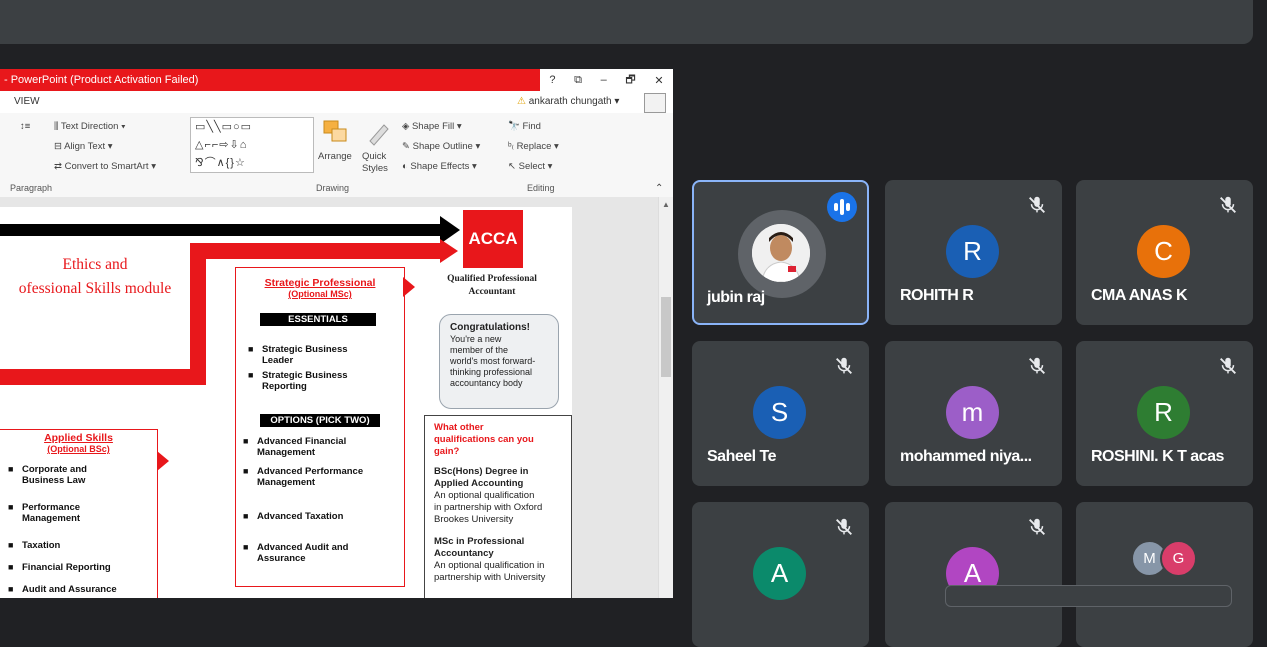 This screenshot has width=1267, height=647. Describe the element at coordinates (270, 80) in the screenshot. I see `window-title: - PowerPoint (Product Activation Failed)` at that location.